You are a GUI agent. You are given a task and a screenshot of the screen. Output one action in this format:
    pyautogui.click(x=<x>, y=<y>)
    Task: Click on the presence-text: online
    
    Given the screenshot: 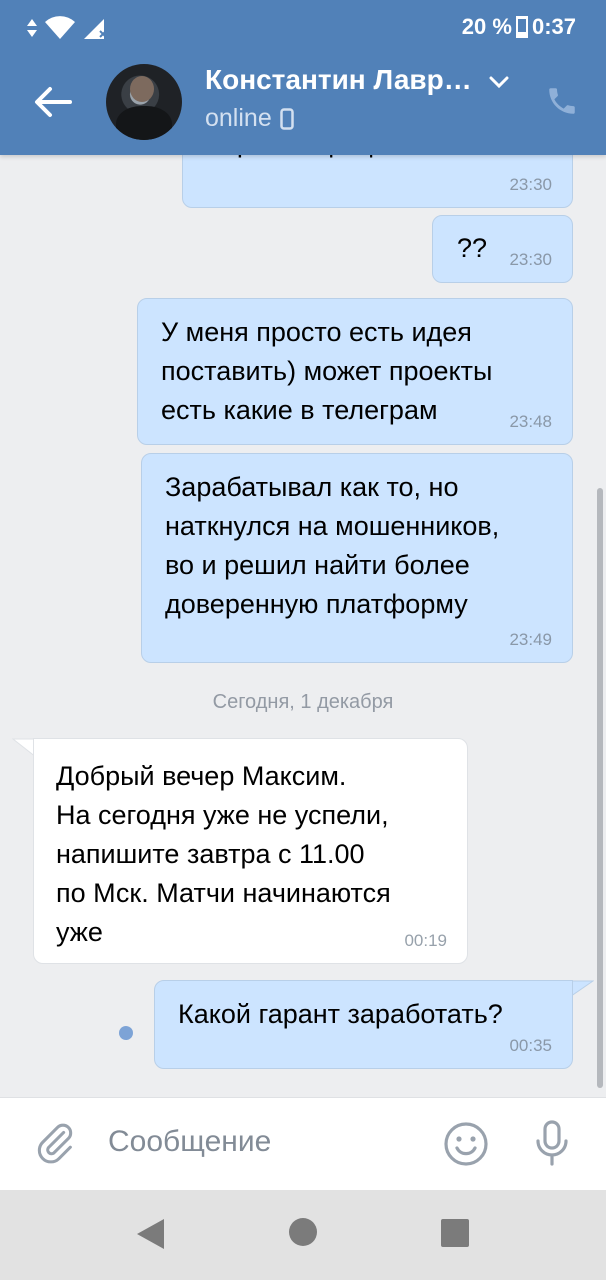 What is the action you would take?
    pyautogui.click(x=238, y=118)
    